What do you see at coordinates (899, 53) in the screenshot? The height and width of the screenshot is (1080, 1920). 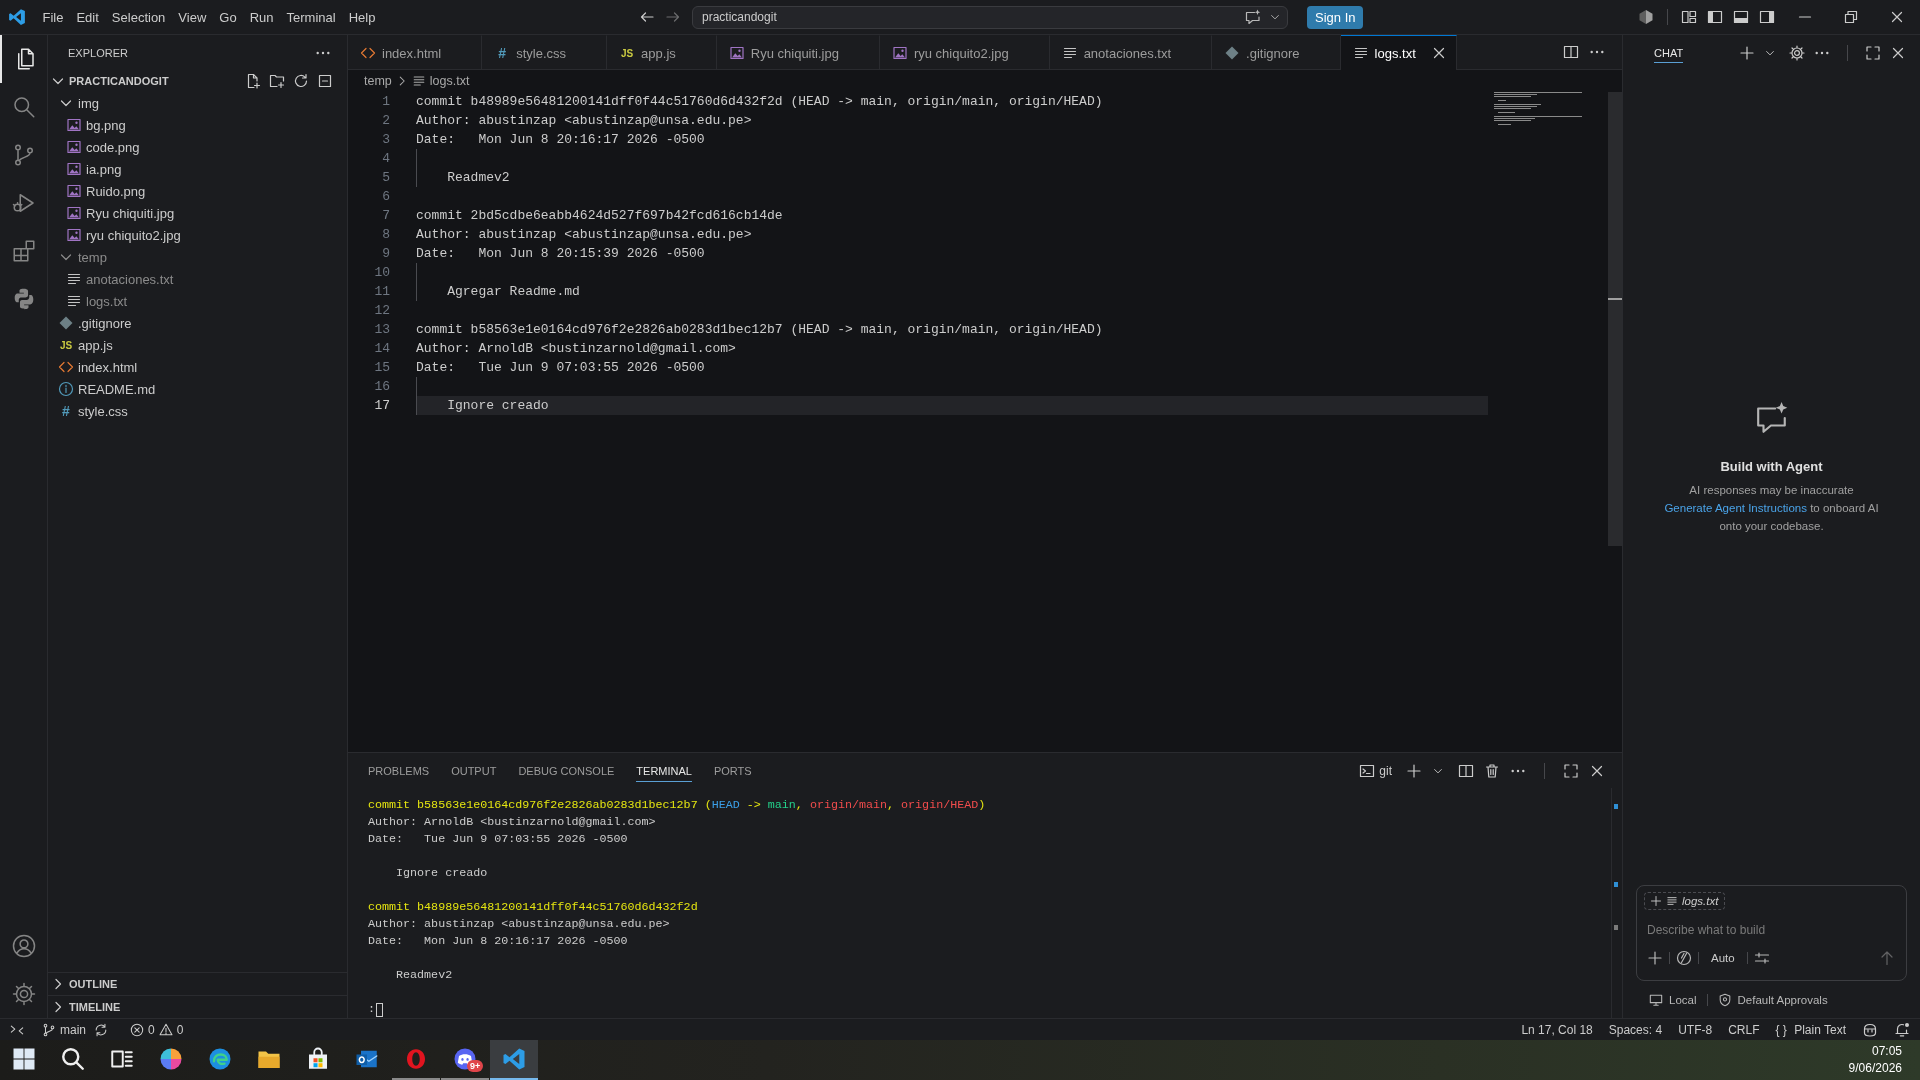 I see `image-file-icon` at bounding box center [899, 53].